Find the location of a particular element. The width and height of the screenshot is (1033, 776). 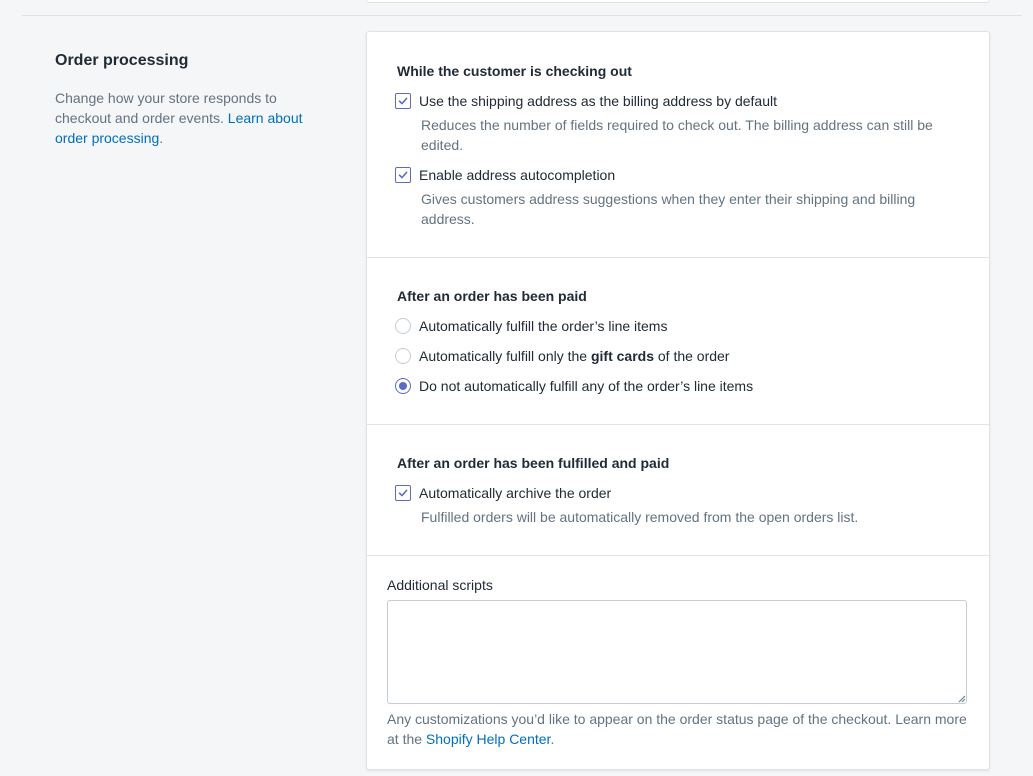

checkout-section-title: While the customer is checking out is located at coordinates (514, 71).